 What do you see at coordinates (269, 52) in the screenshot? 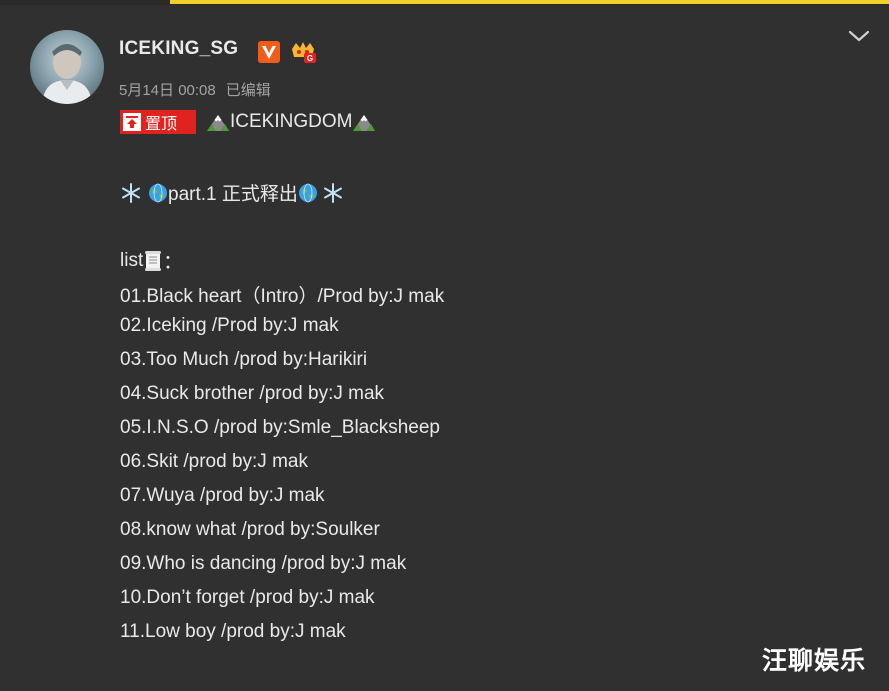
I see `v-badge-icon` at bounding box center [269, 52].